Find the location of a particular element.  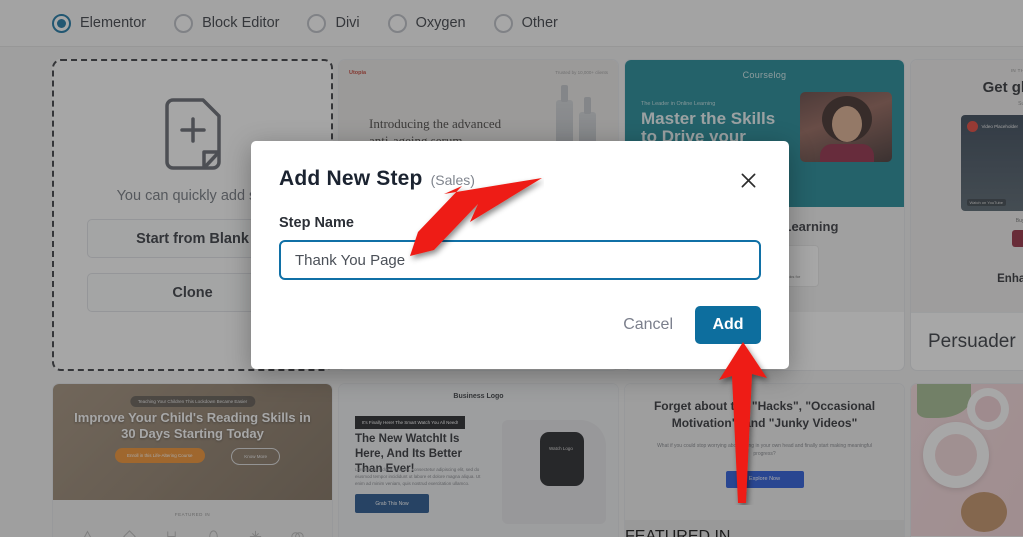

modal-context-label: (Sales) is located at coordinates (452, 180).